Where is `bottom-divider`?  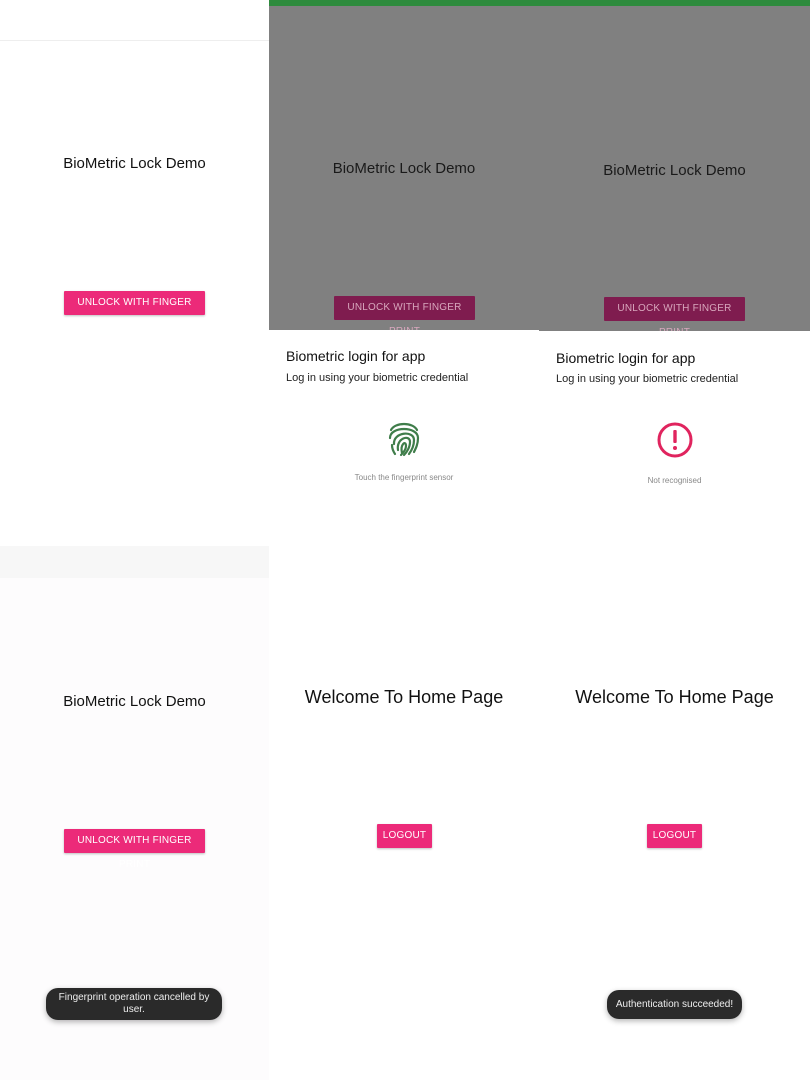 bottom-divider is located at coordinates (134, 562).